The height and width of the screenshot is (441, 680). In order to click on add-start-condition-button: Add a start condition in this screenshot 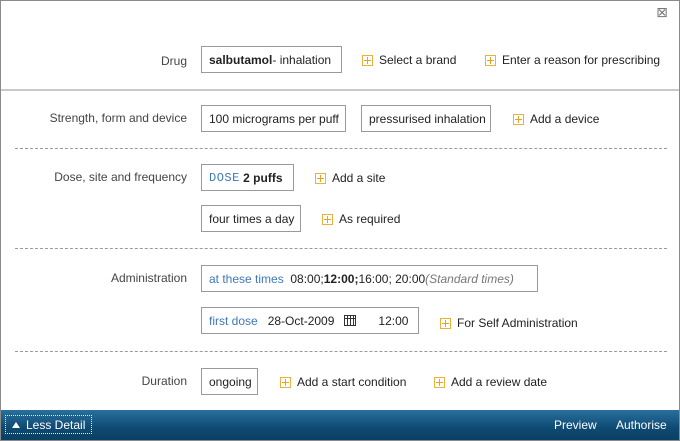, I will do `click(343, 382)`.